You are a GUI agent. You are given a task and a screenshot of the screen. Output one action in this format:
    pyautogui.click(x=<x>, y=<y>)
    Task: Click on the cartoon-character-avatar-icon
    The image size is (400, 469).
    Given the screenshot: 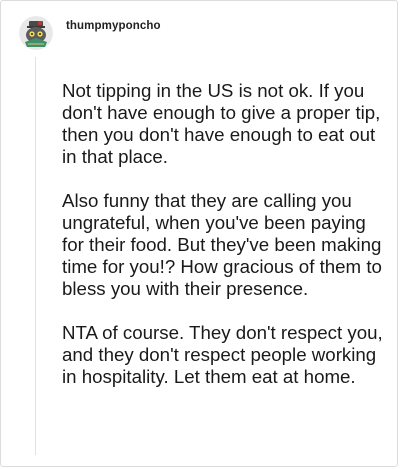 What is the action you would take?
    pyautogui.click(x=36, y=33)
    